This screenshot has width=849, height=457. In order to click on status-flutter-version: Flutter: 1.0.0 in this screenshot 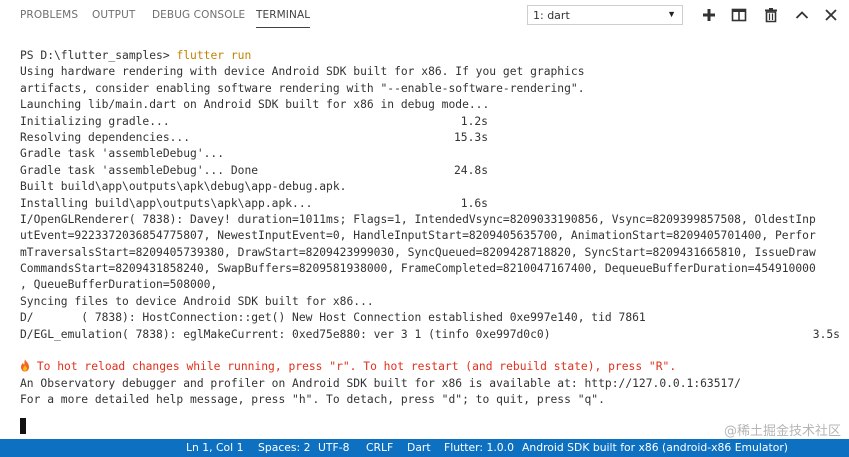, I will do `click(479, 447)`.